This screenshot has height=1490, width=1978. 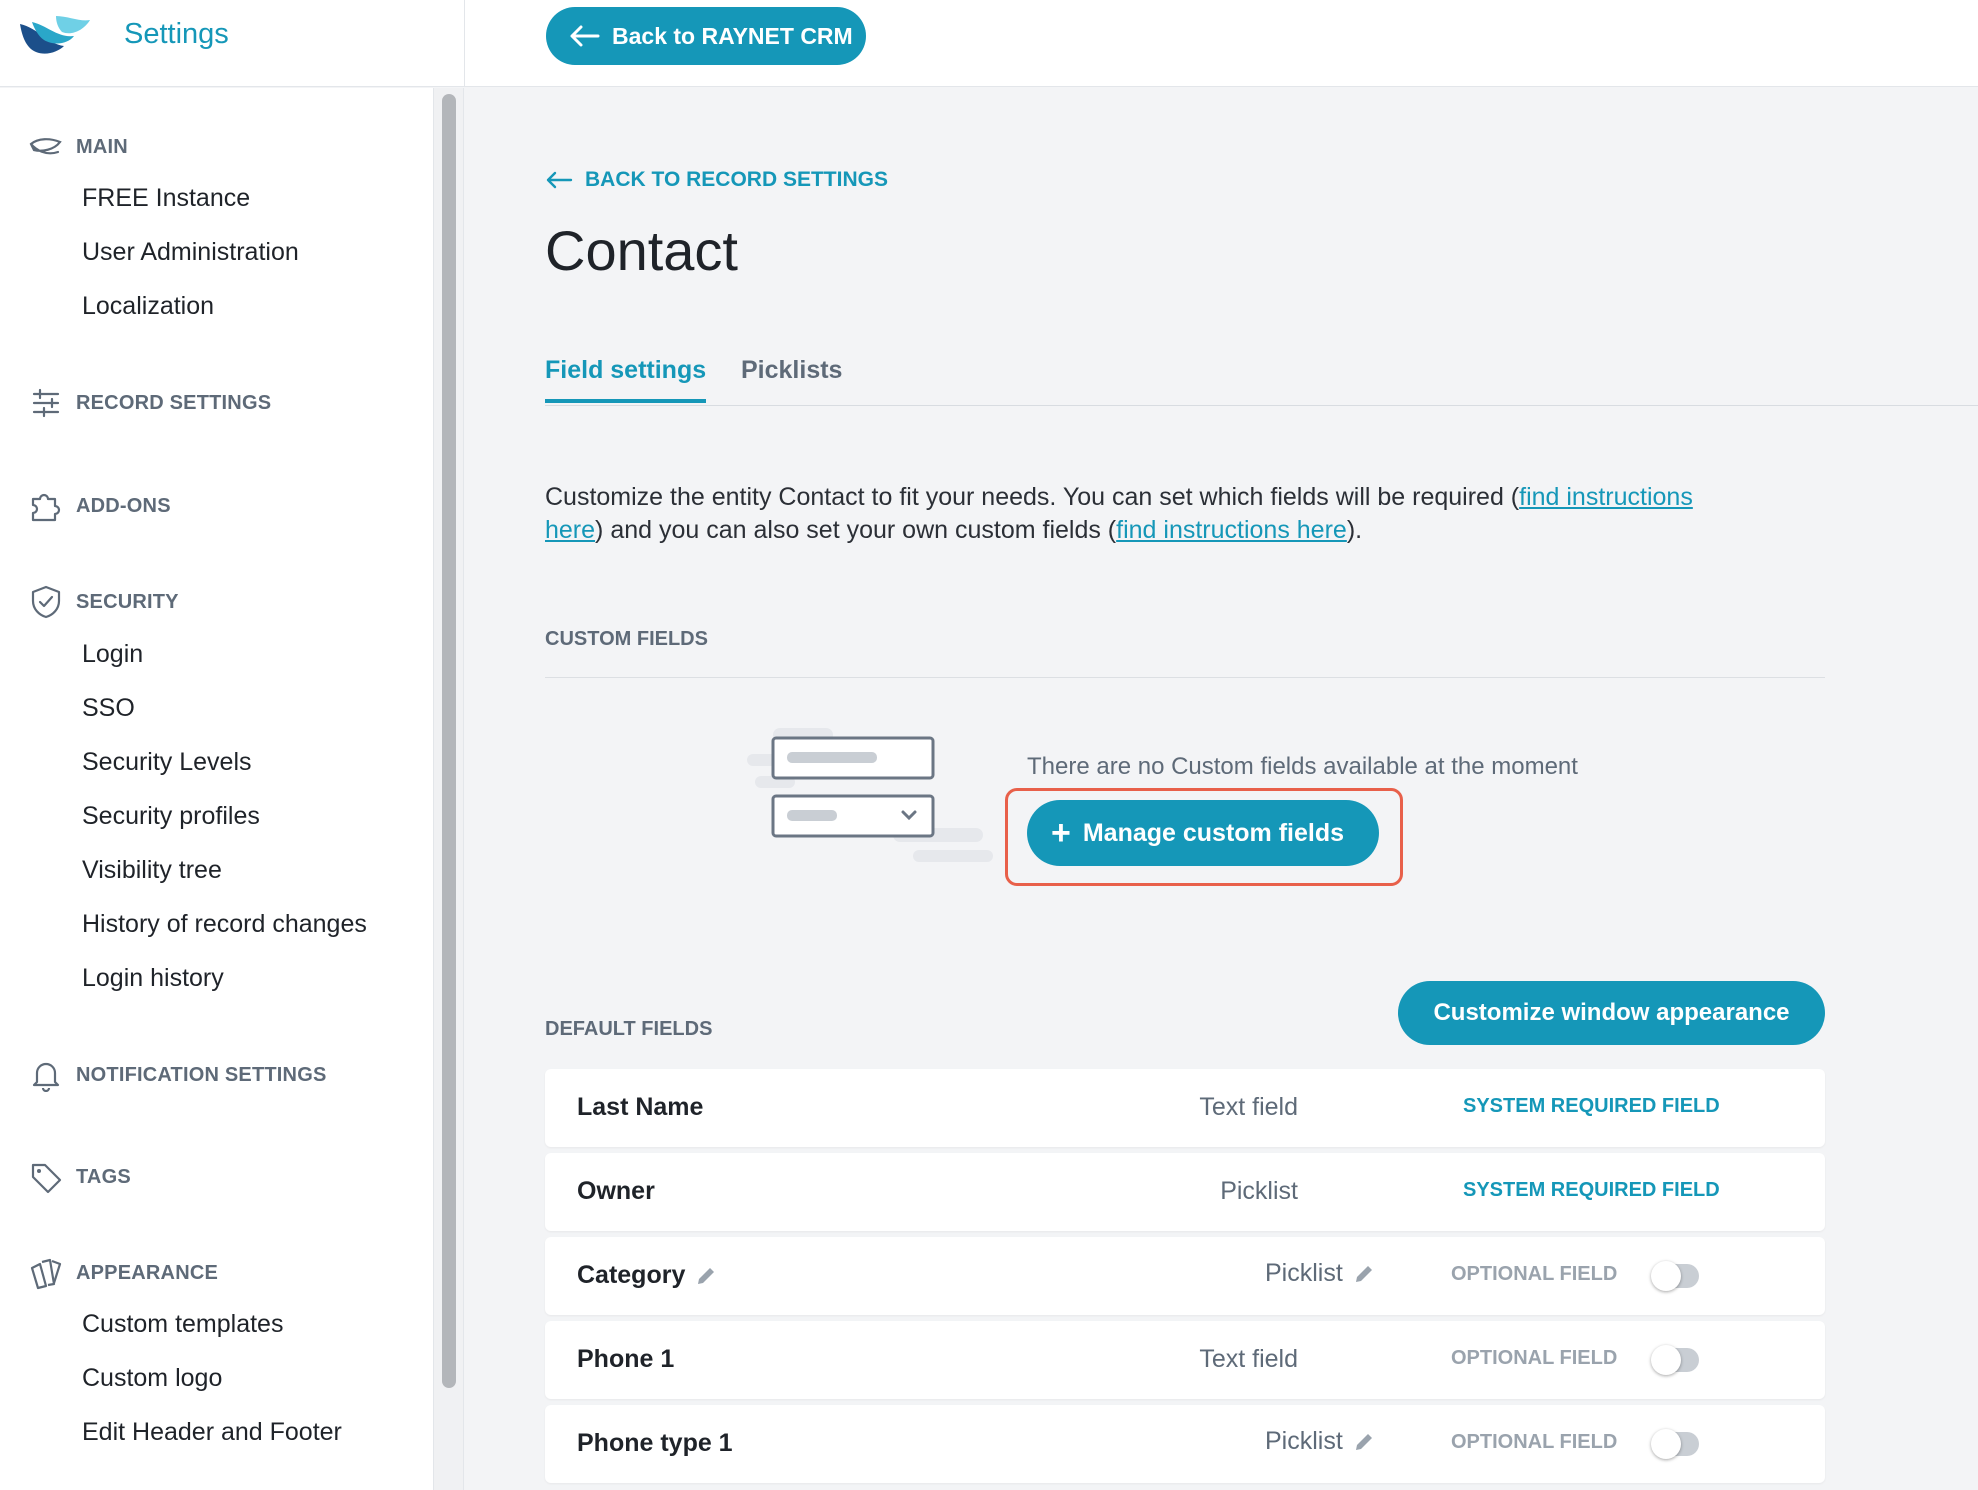 I want to click on sidebar-item-login-history: Login history, so click(x=153, y=978).